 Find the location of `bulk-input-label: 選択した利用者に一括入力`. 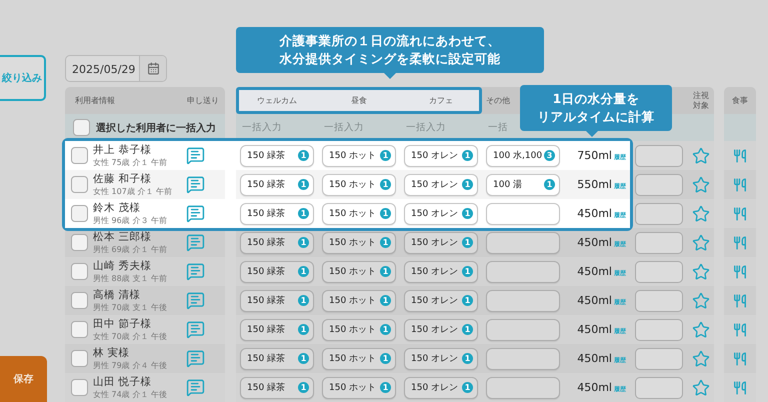

bulk-input-label: 選択した利用者に一括入力 is located at coordinates (156, 128).